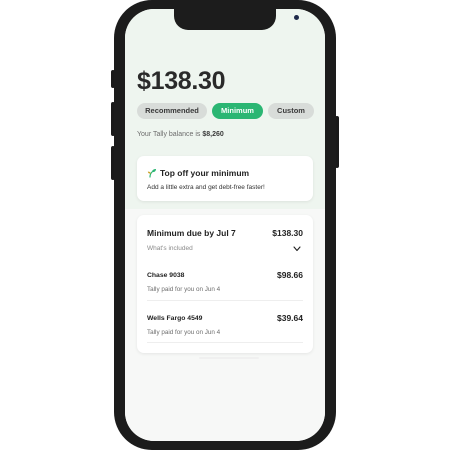 This screenshot has width=450, height=450. Describe the element at coordinates (236, 19) in the screenshot. I see `phone-notch` at that location.